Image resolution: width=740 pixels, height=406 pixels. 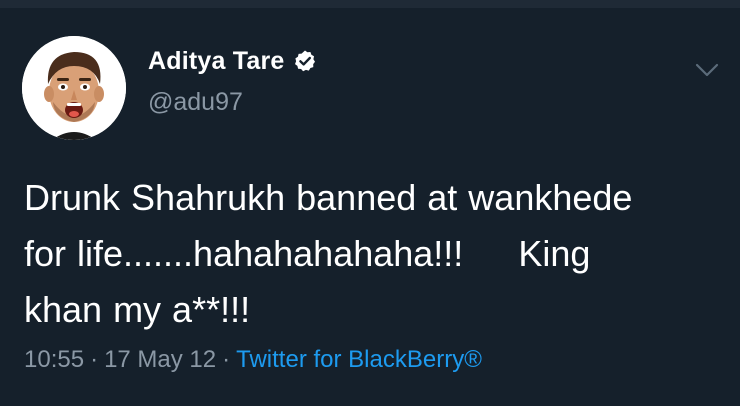 What do you see at coordinates (54, 359) in the screenshot?
I see `tweet-time: 10:55` at bounding box center [54, 359].